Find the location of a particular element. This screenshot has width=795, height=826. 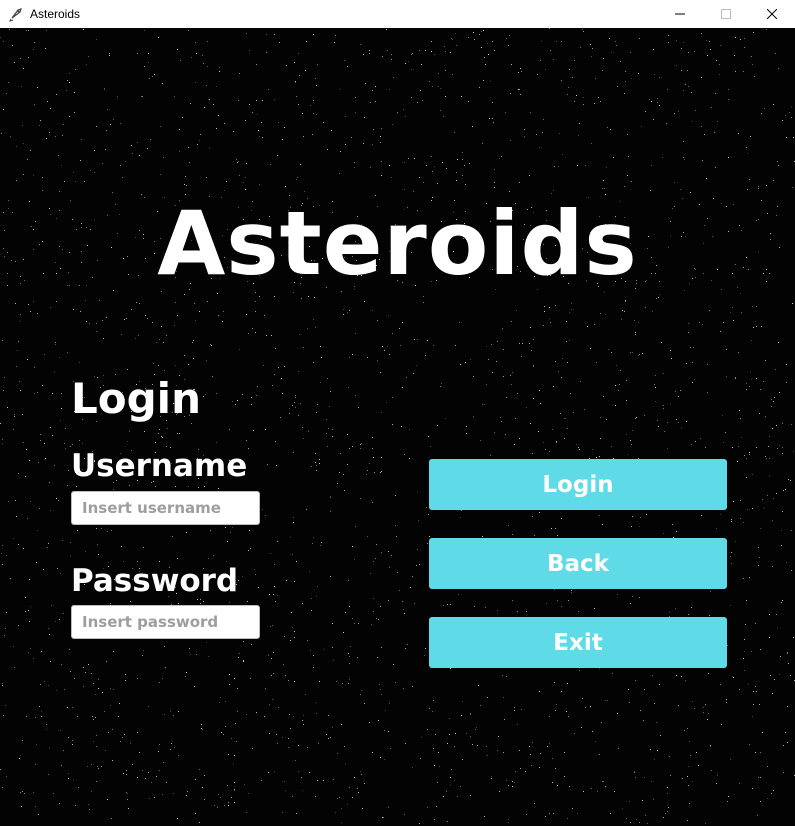

maximize-icon is located at coordinates (726, 14).